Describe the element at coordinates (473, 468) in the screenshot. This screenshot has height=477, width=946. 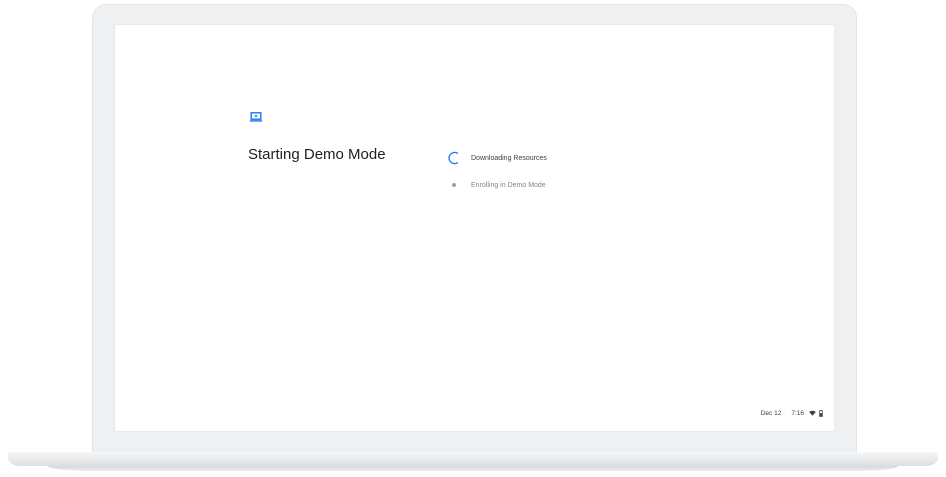
I see `laptop-base-lip` at that location.